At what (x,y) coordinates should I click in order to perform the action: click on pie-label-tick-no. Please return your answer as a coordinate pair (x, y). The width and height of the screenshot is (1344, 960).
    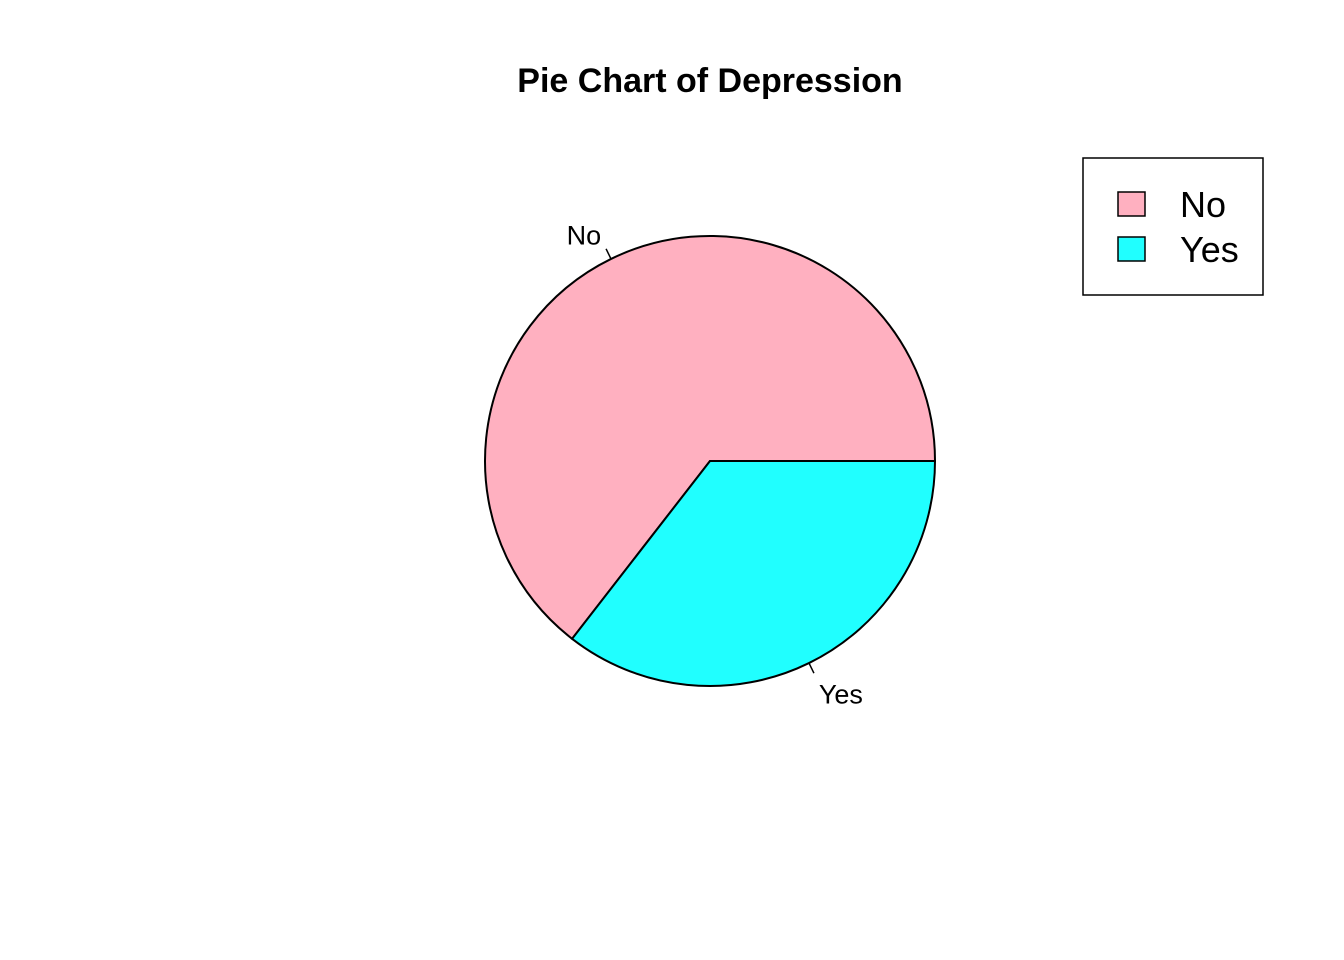
    Looking at the image, I should click on (608, 254).